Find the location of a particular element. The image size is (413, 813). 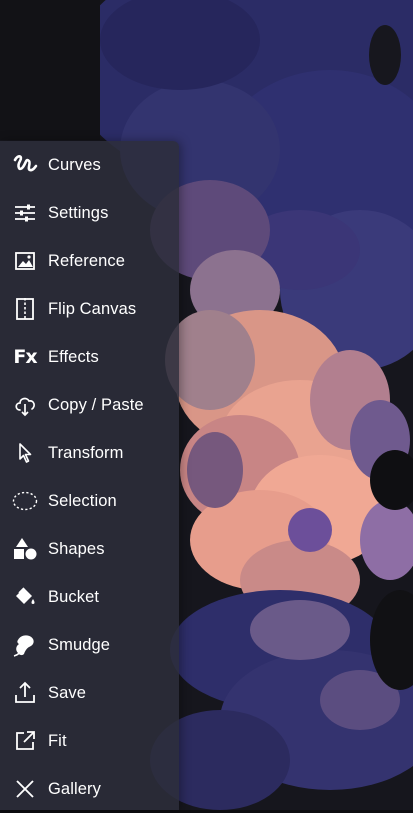

sliders-icon is located at coordinates (25, 213).